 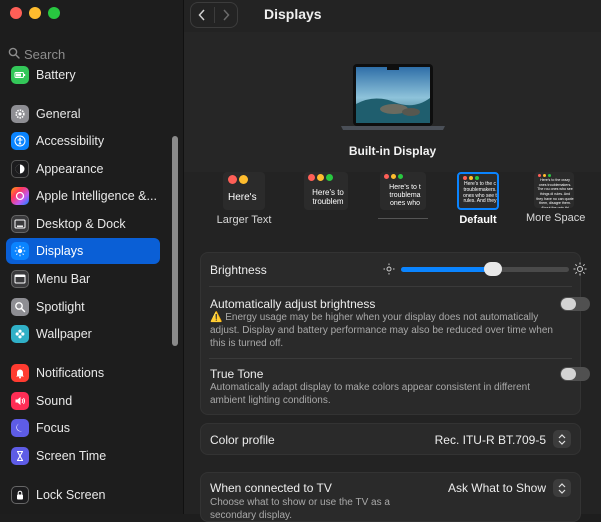 I want to click on display-name: Built-in Display, so click(x=392, y=151).